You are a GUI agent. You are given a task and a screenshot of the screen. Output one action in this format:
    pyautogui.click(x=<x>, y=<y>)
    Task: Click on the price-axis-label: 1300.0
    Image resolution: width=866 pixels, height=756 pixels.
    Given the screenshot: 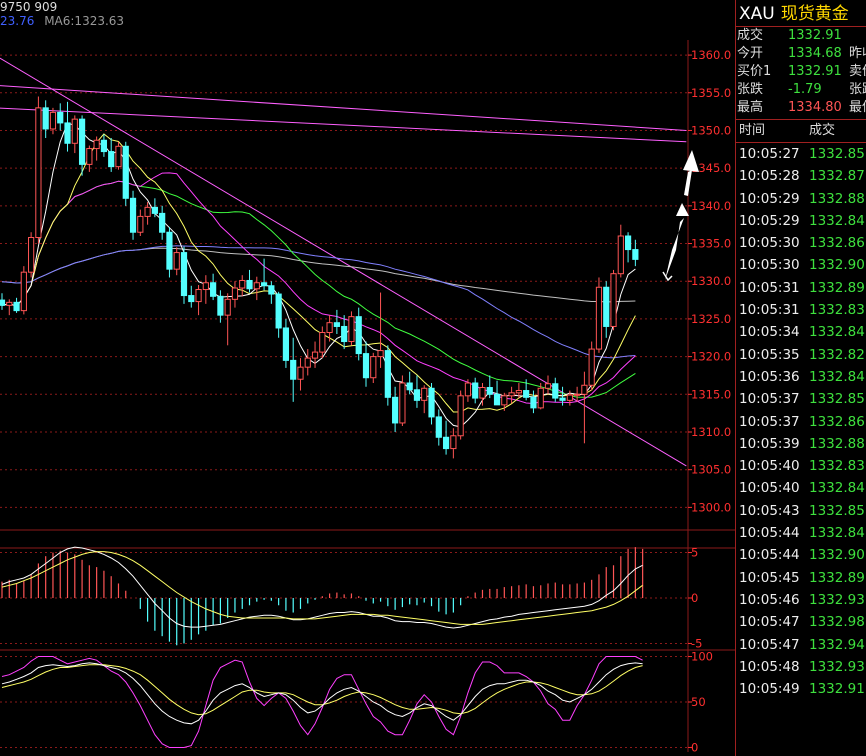 What is the action you would take?
    pyautogui.click(x=711, y=507)
    